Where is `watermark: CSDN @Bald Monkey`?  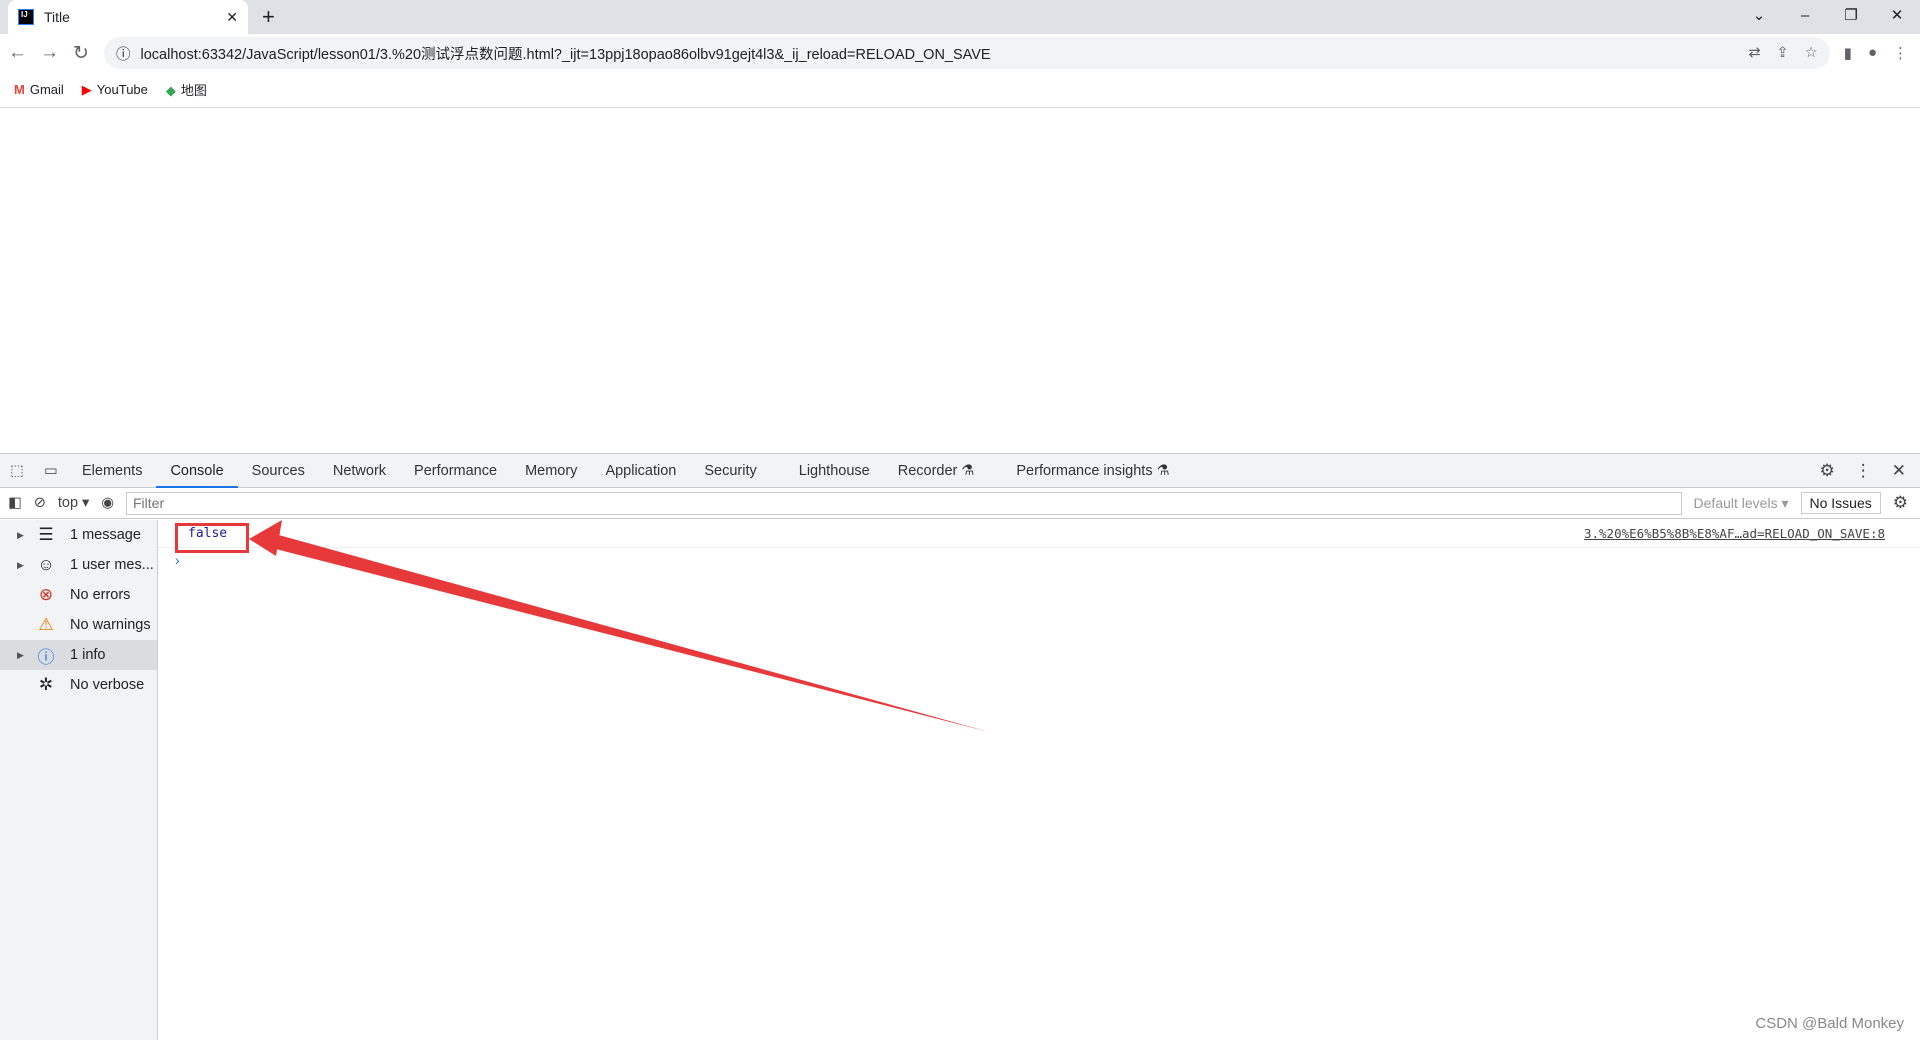 watermark: CSDN @Bald Monkey is located at coordinates (1829, 1023).